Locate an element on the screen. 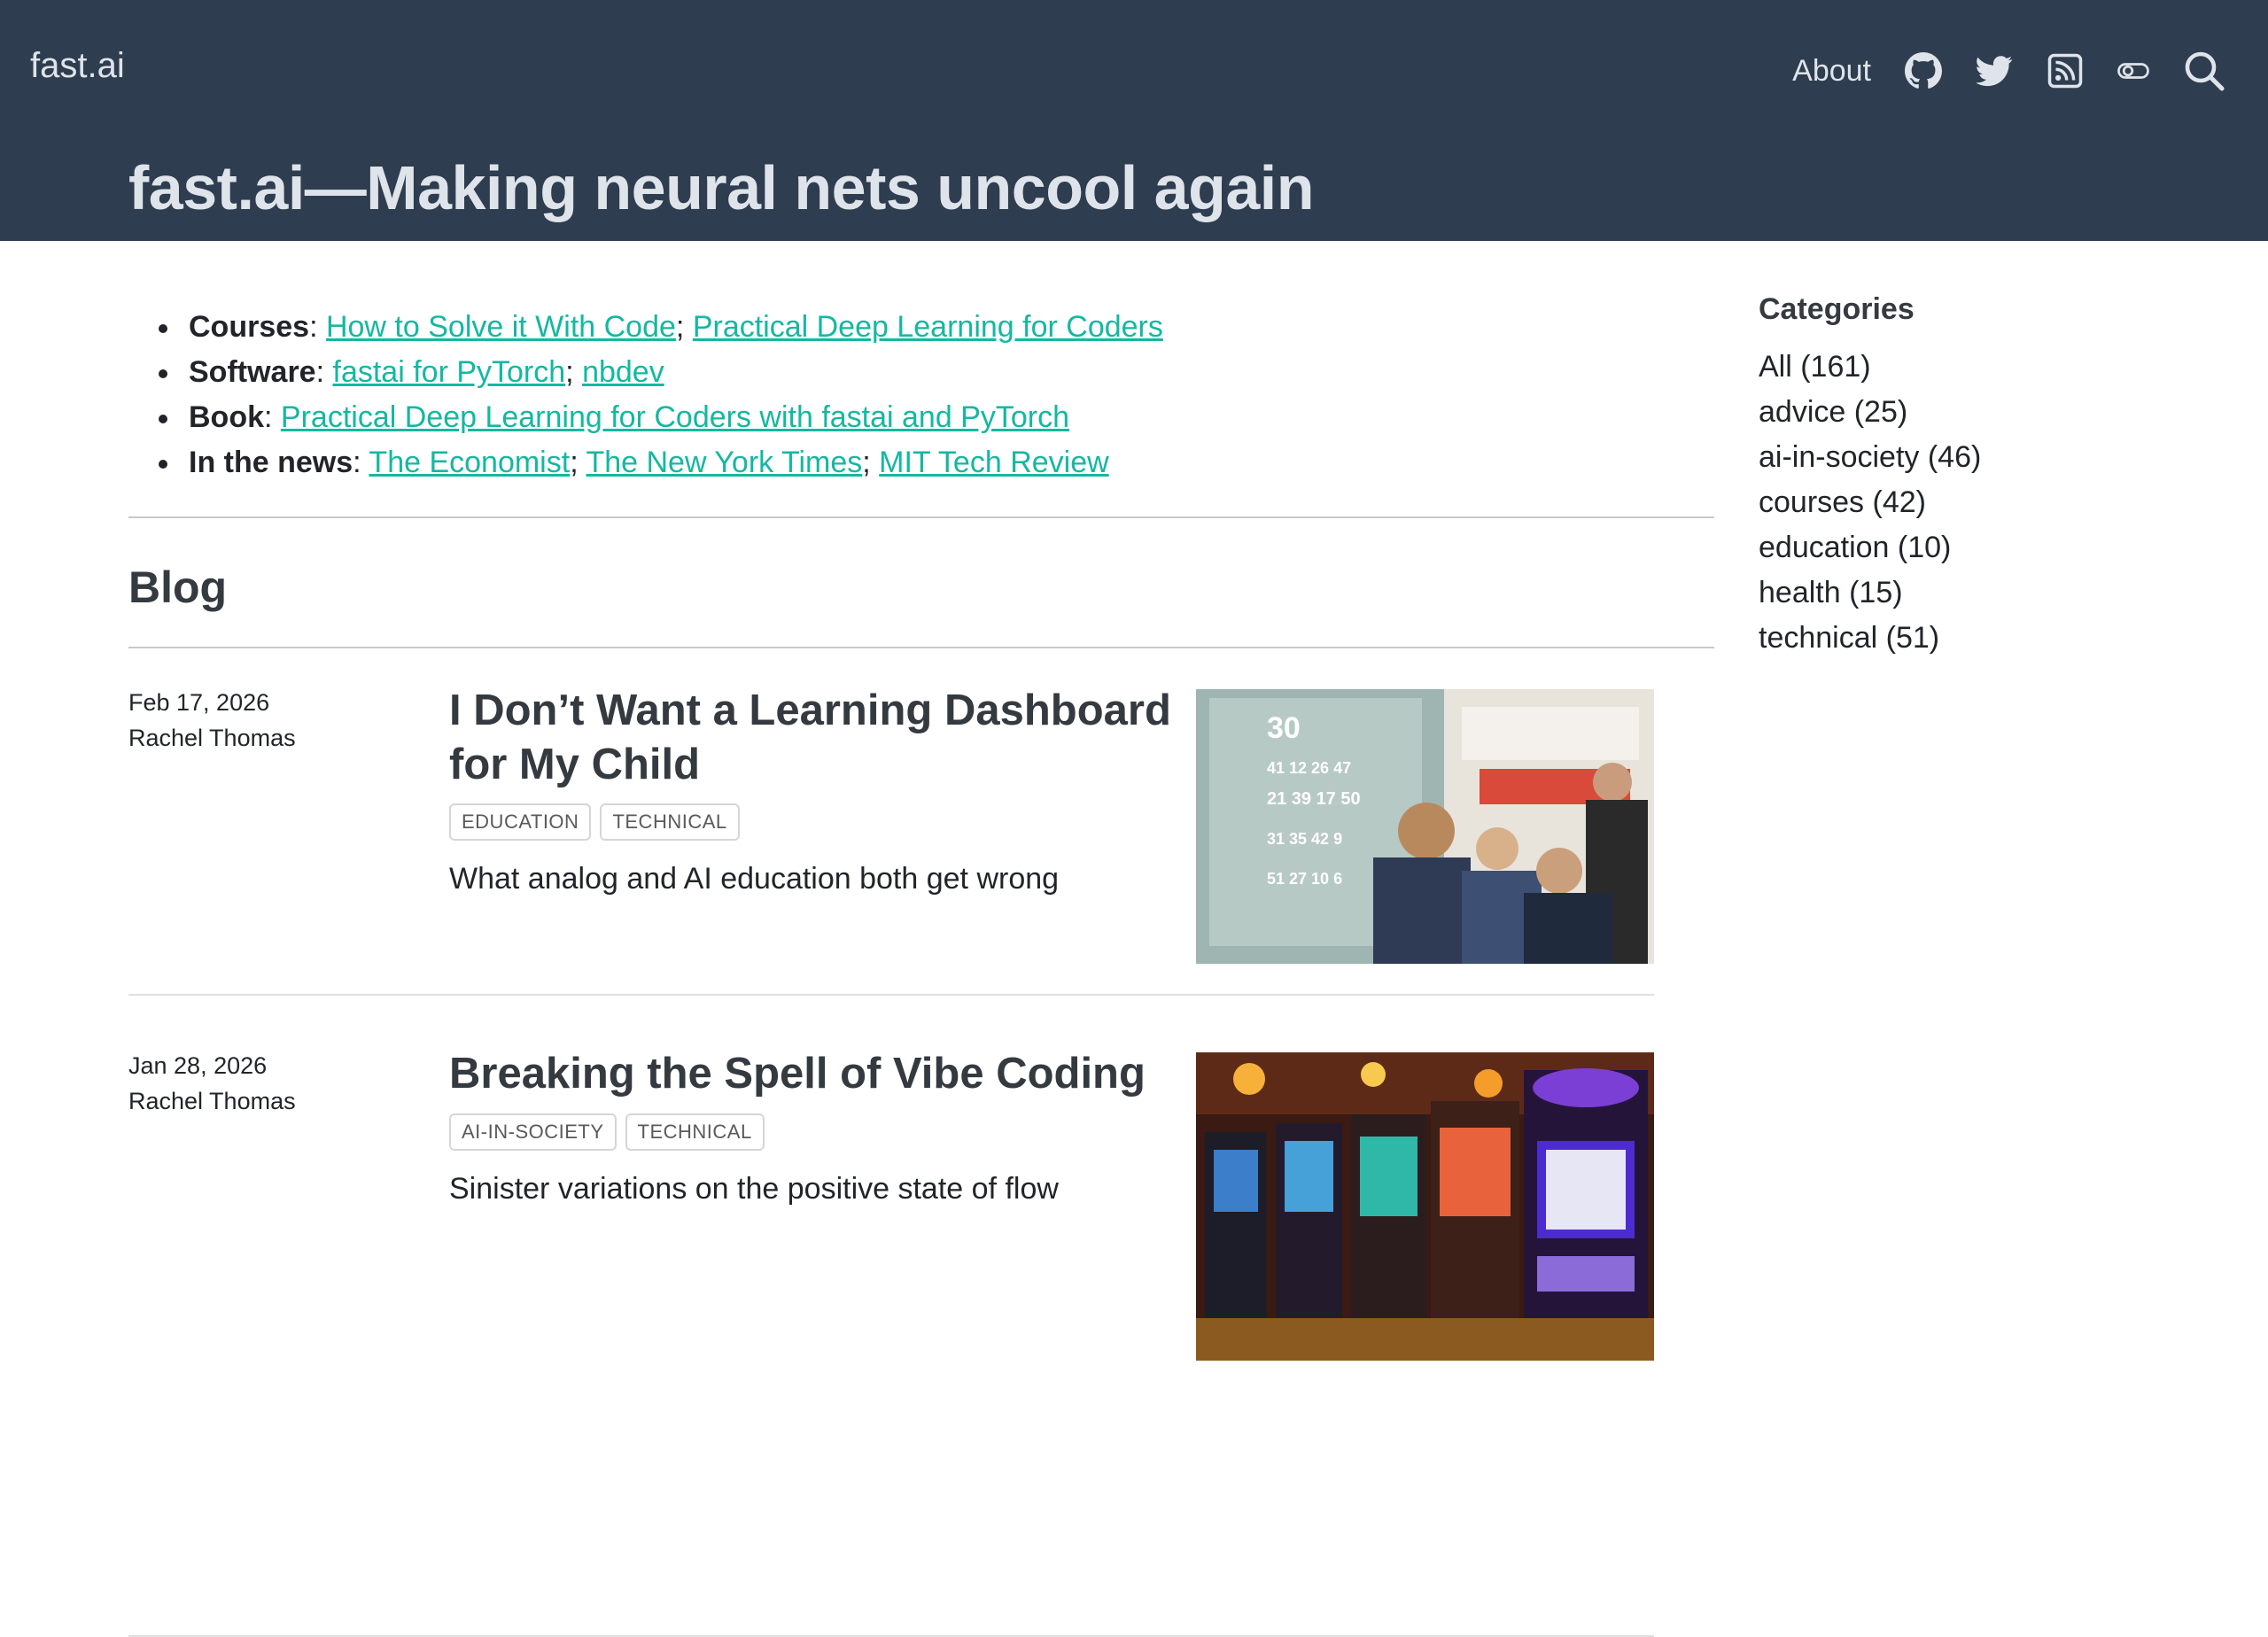 Image resolution: width=2268 pixels, height=1637 pixels. svg-text: 51 27 10 6 is located at coordinates (1304, 879).